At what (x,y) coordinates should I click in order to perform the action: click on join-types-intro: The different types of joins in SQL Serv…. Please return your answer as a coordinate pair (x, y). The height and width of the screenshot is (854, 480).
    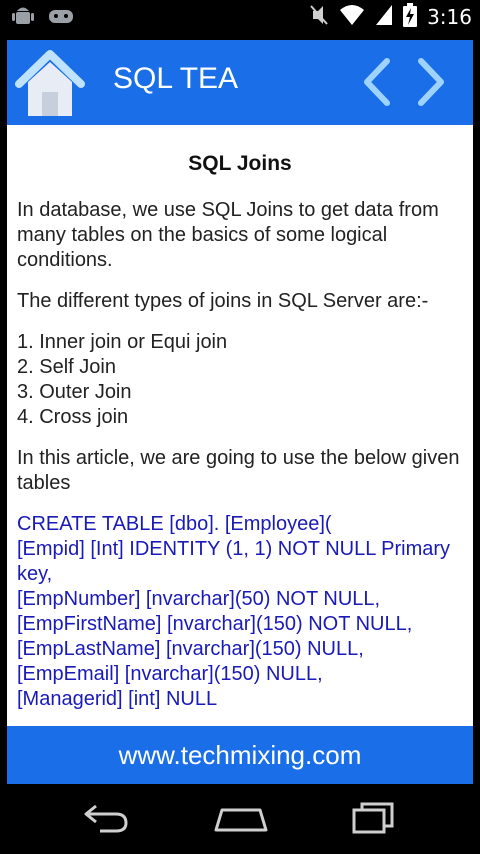
    Looking at the image, I should click on (223, 301).